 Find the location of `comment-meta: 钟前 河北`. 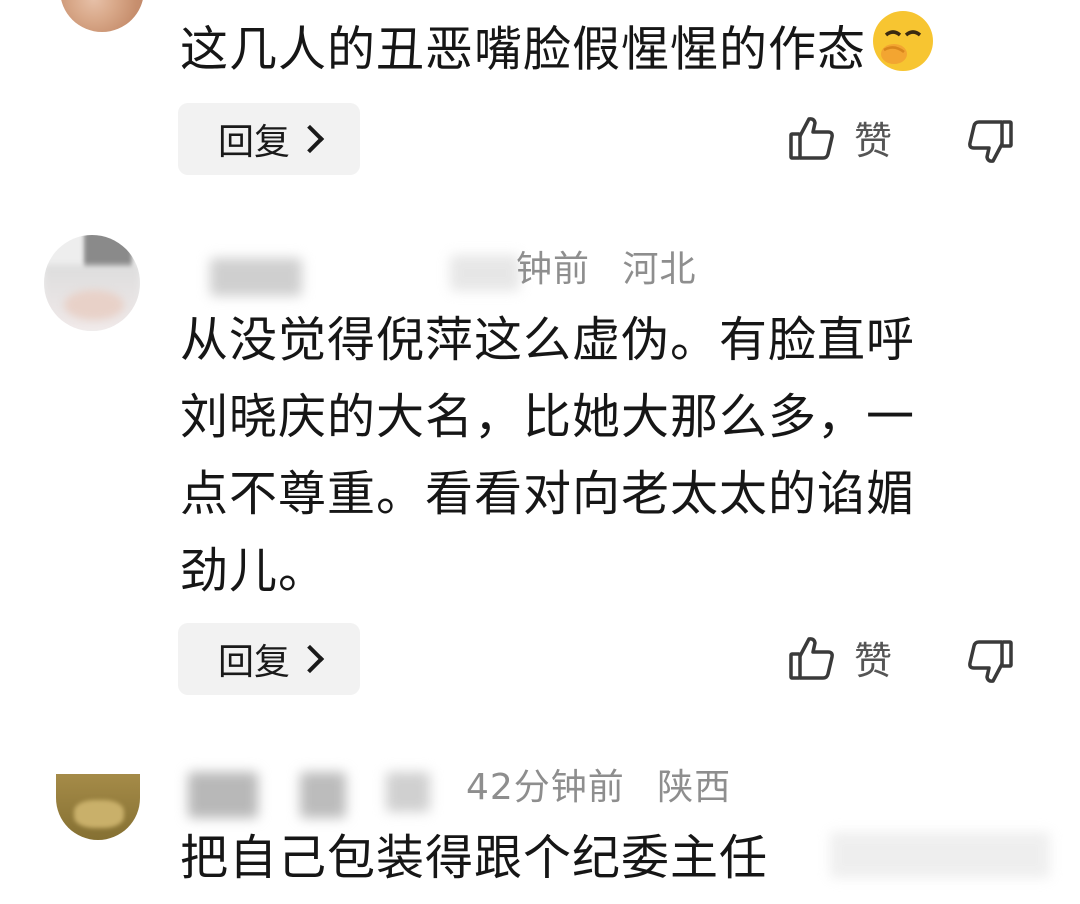

comment-meta: 钟前 河北 is located at coordinates (606, 266).